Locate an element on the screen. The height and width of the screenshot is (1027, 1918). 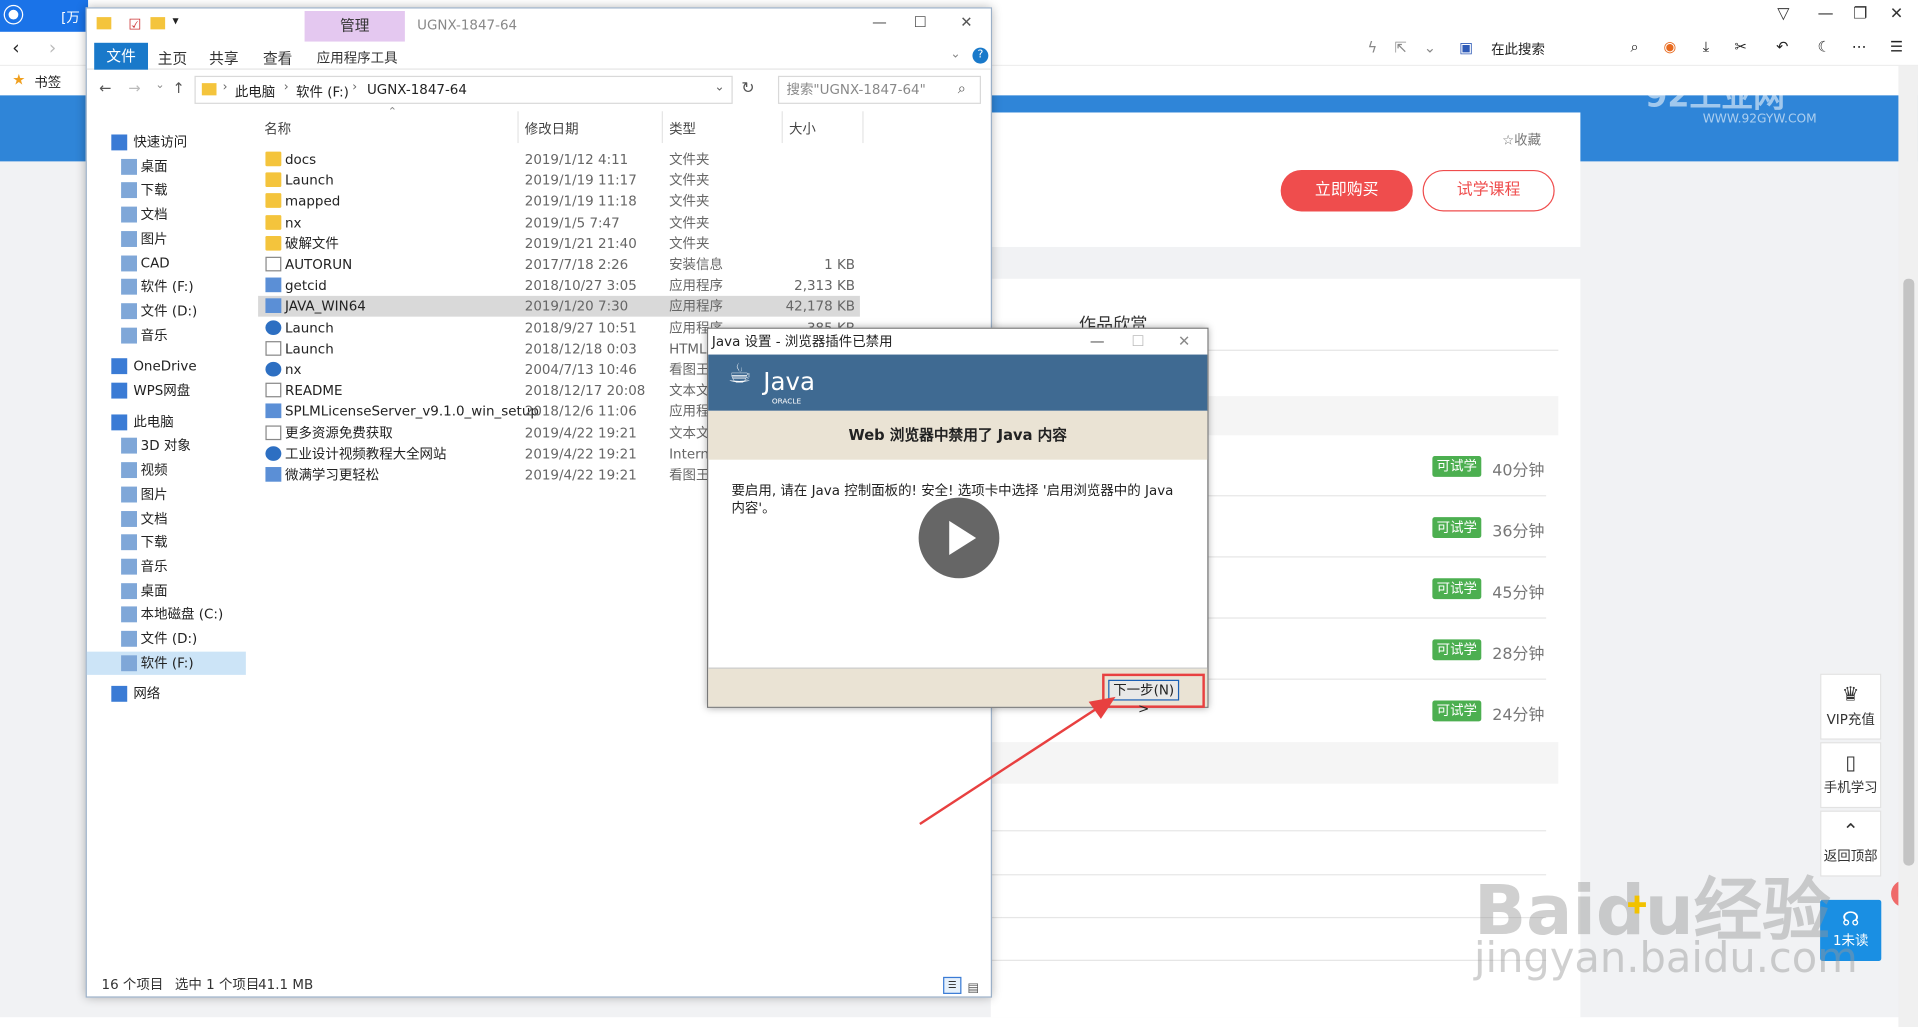
refresh-icon: ↻ is located at coordinates (747, 88).